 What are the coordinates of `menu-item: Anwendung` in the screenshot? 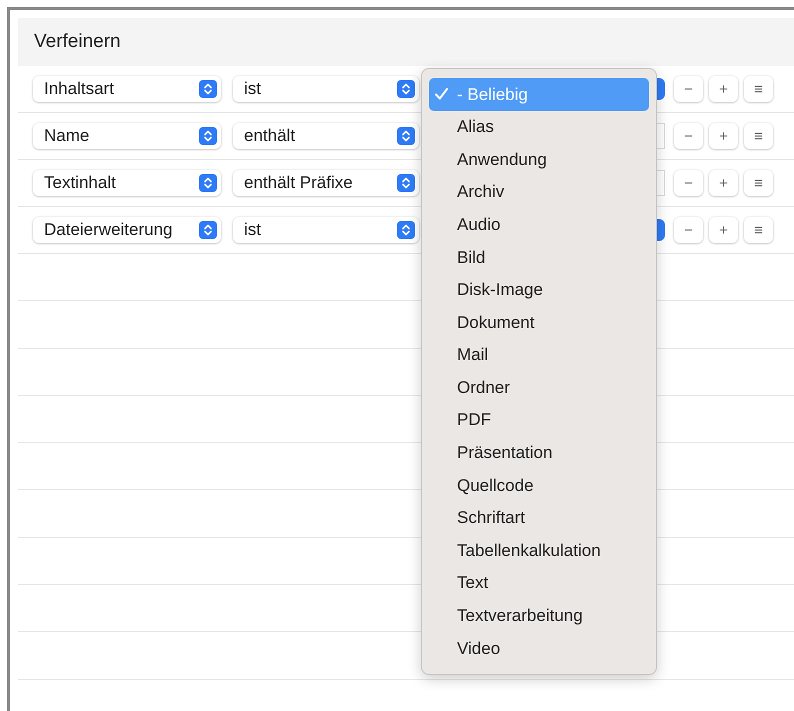 It's located at (539, 159).